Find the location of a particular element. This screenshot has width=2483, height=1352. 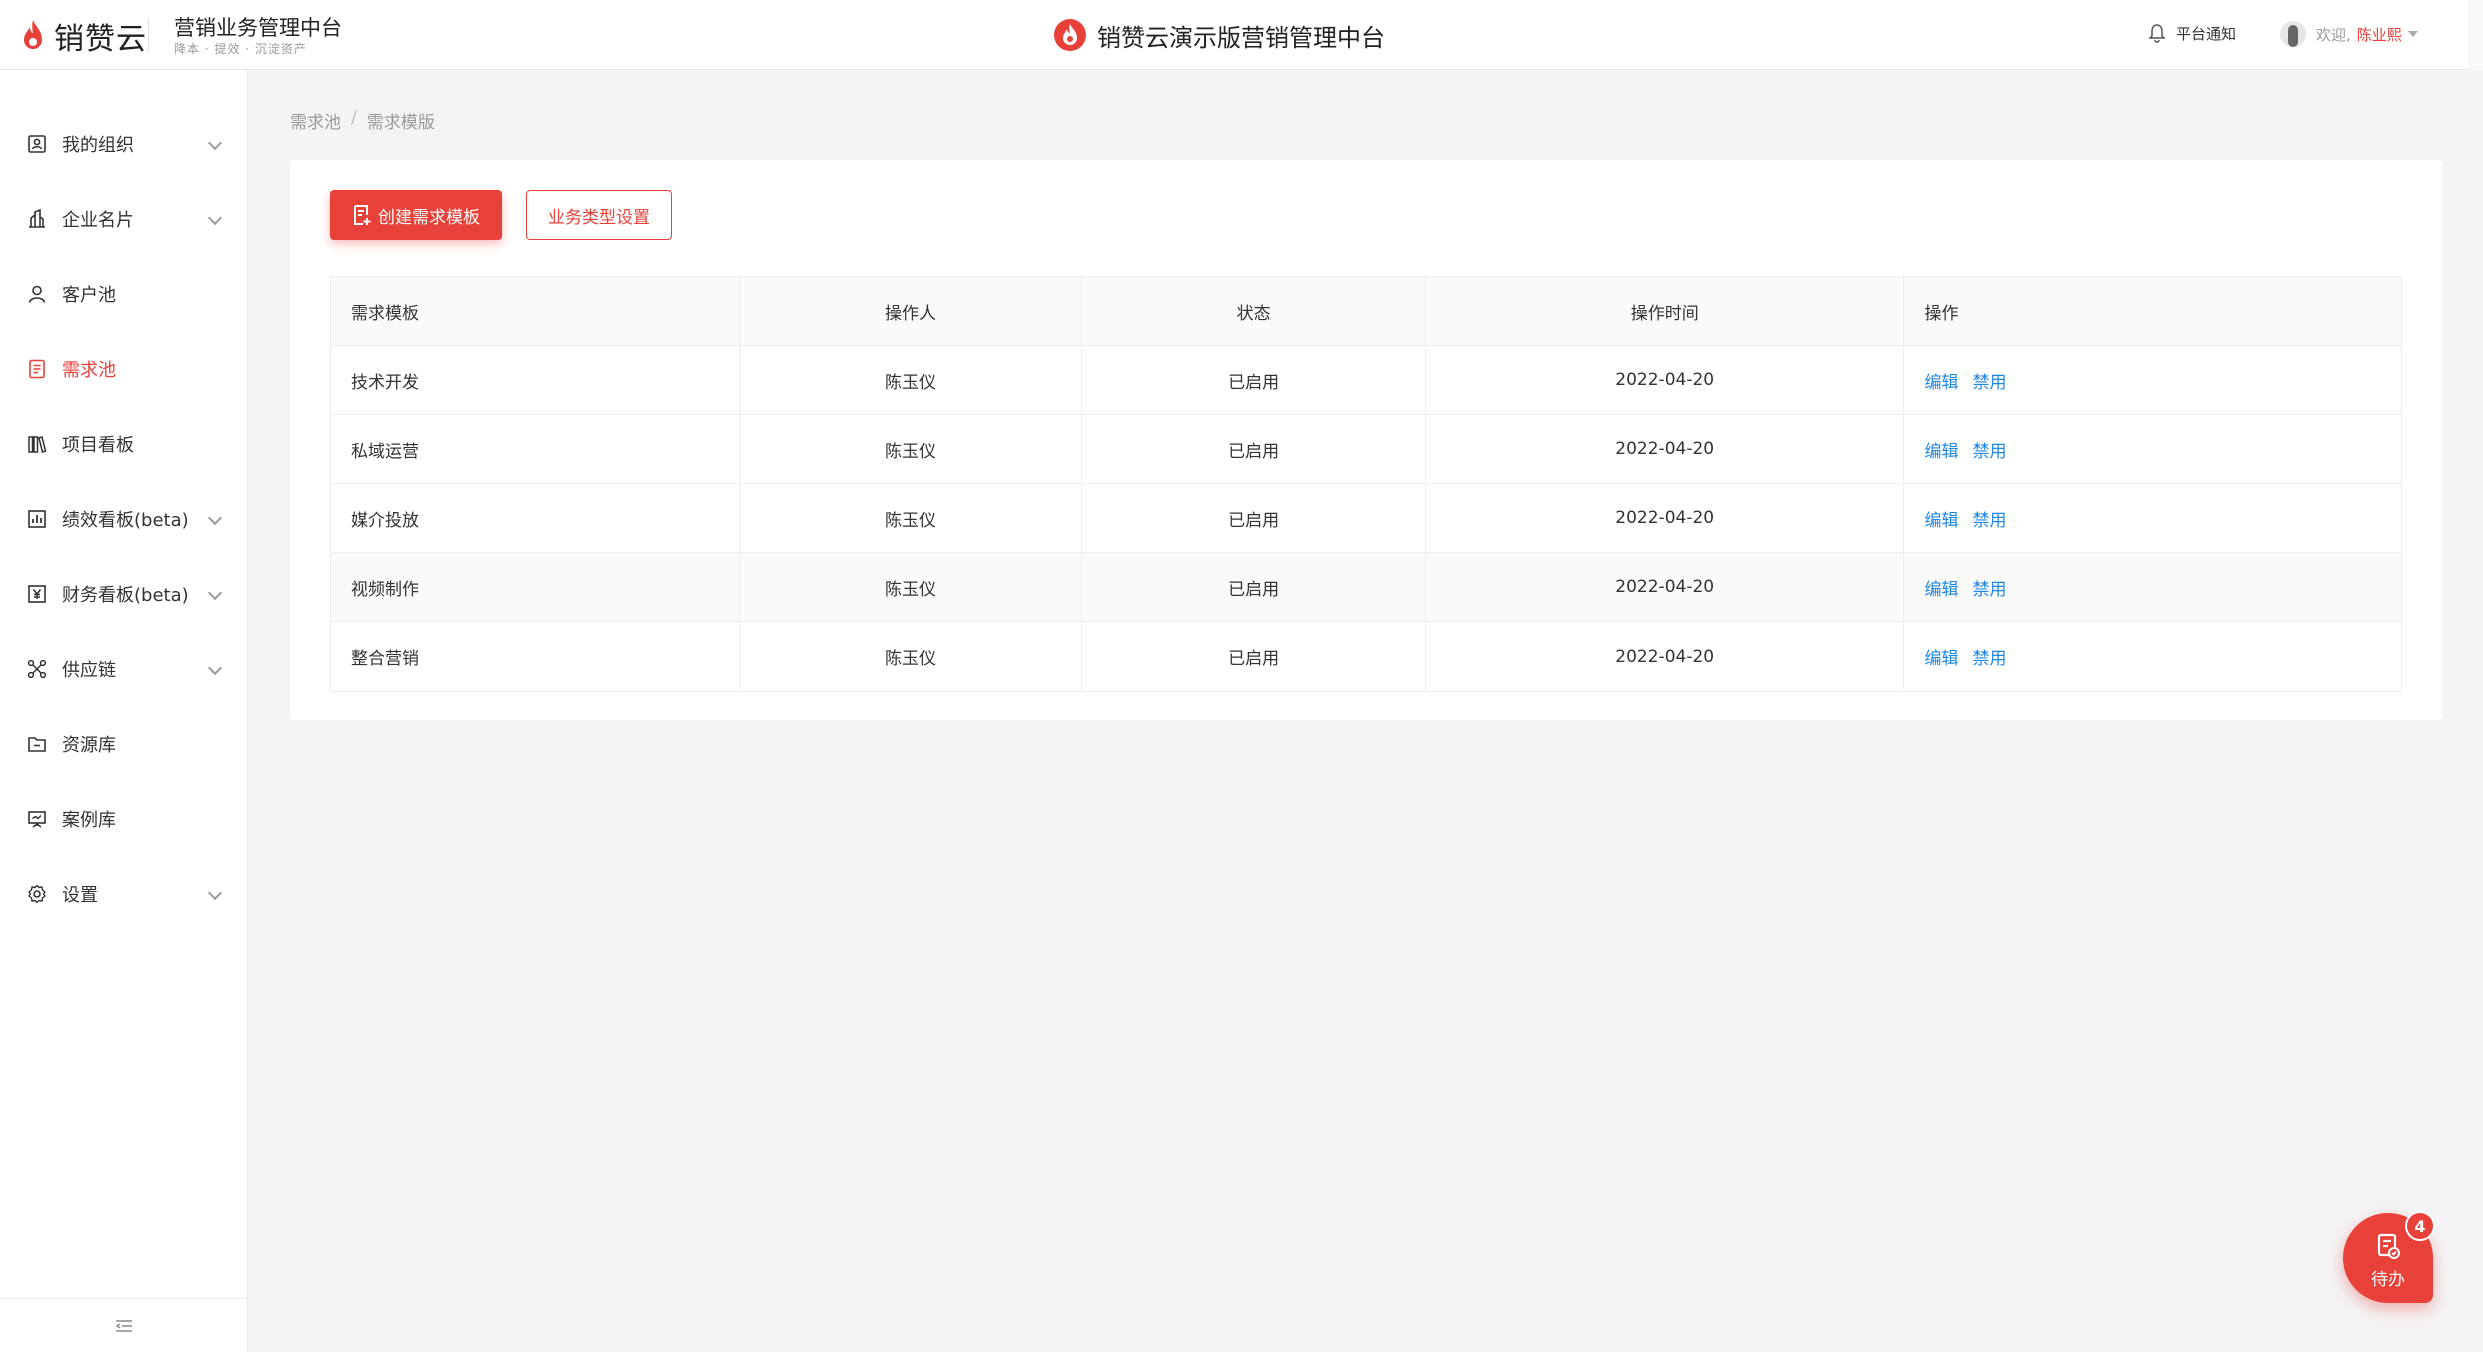

sidebar-item-finance-board: 财务看板(beta) is located at coordinates (124, 594).